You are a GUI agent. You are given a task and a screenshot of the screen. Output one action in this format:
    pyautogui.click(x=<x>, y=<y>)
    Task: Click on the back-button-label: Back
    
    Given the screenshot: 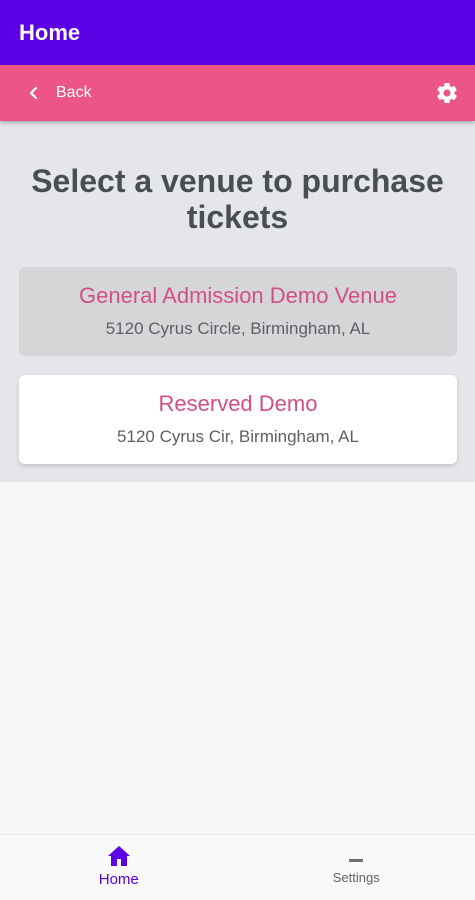 What is the action you would take?
    pyautogui.click(x=74, y=92)
    